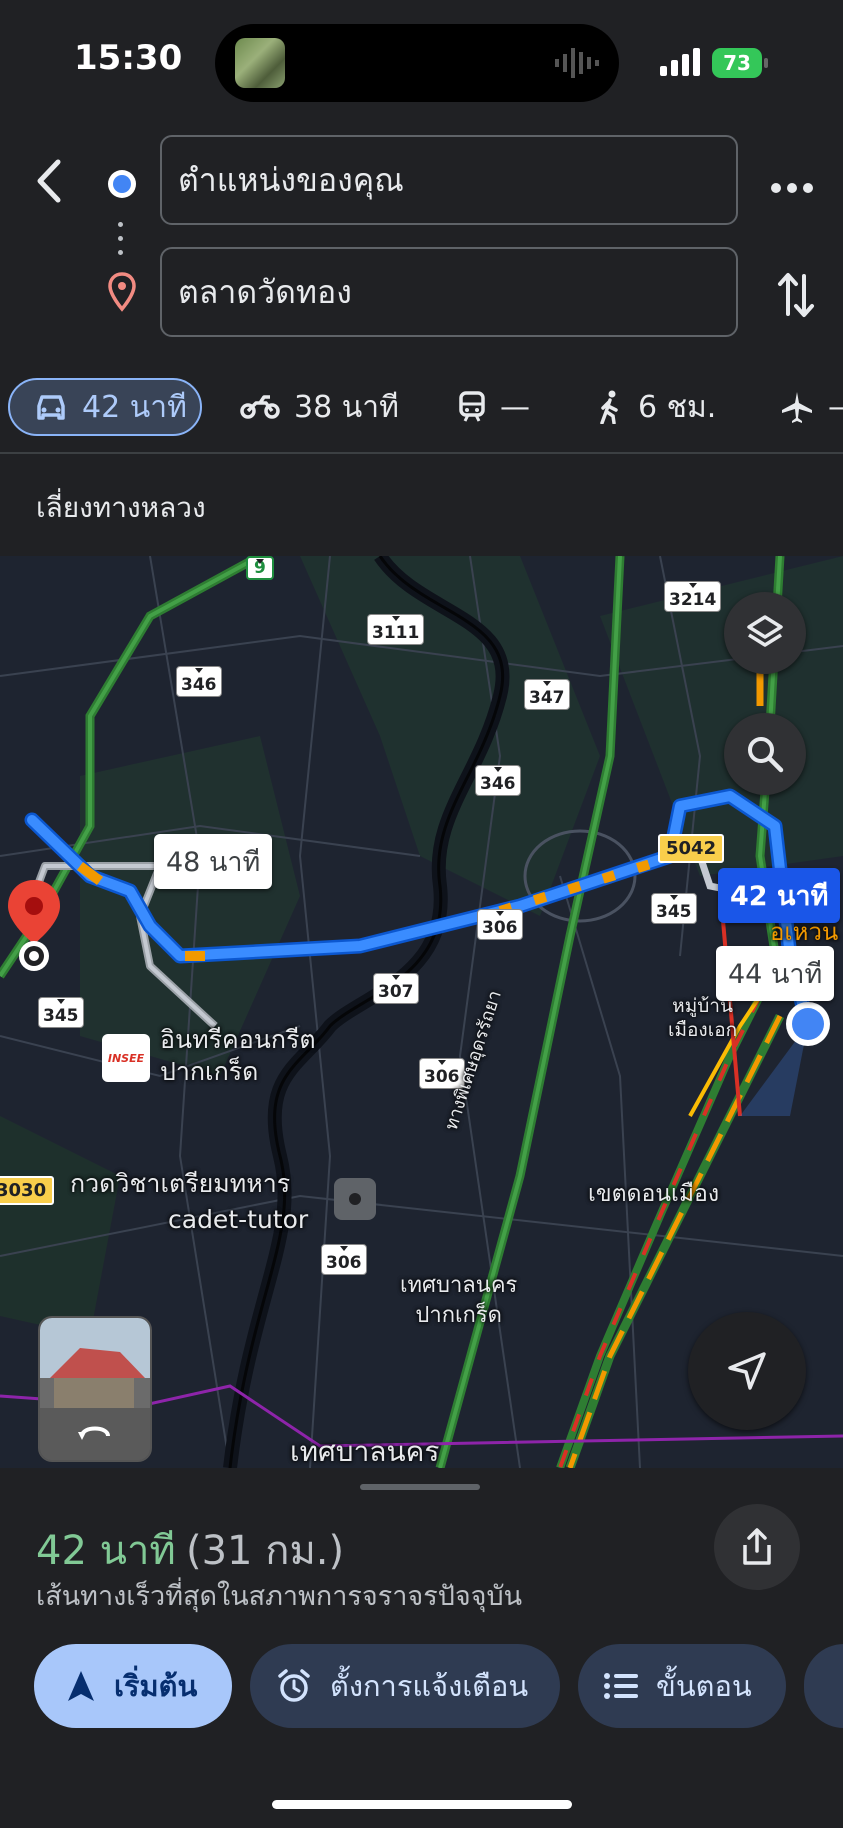 The height and width of the screenshot is (1828, 843). I want to click on map-label-donmueang: เขตดอนเมือง, so click(654, 1194).